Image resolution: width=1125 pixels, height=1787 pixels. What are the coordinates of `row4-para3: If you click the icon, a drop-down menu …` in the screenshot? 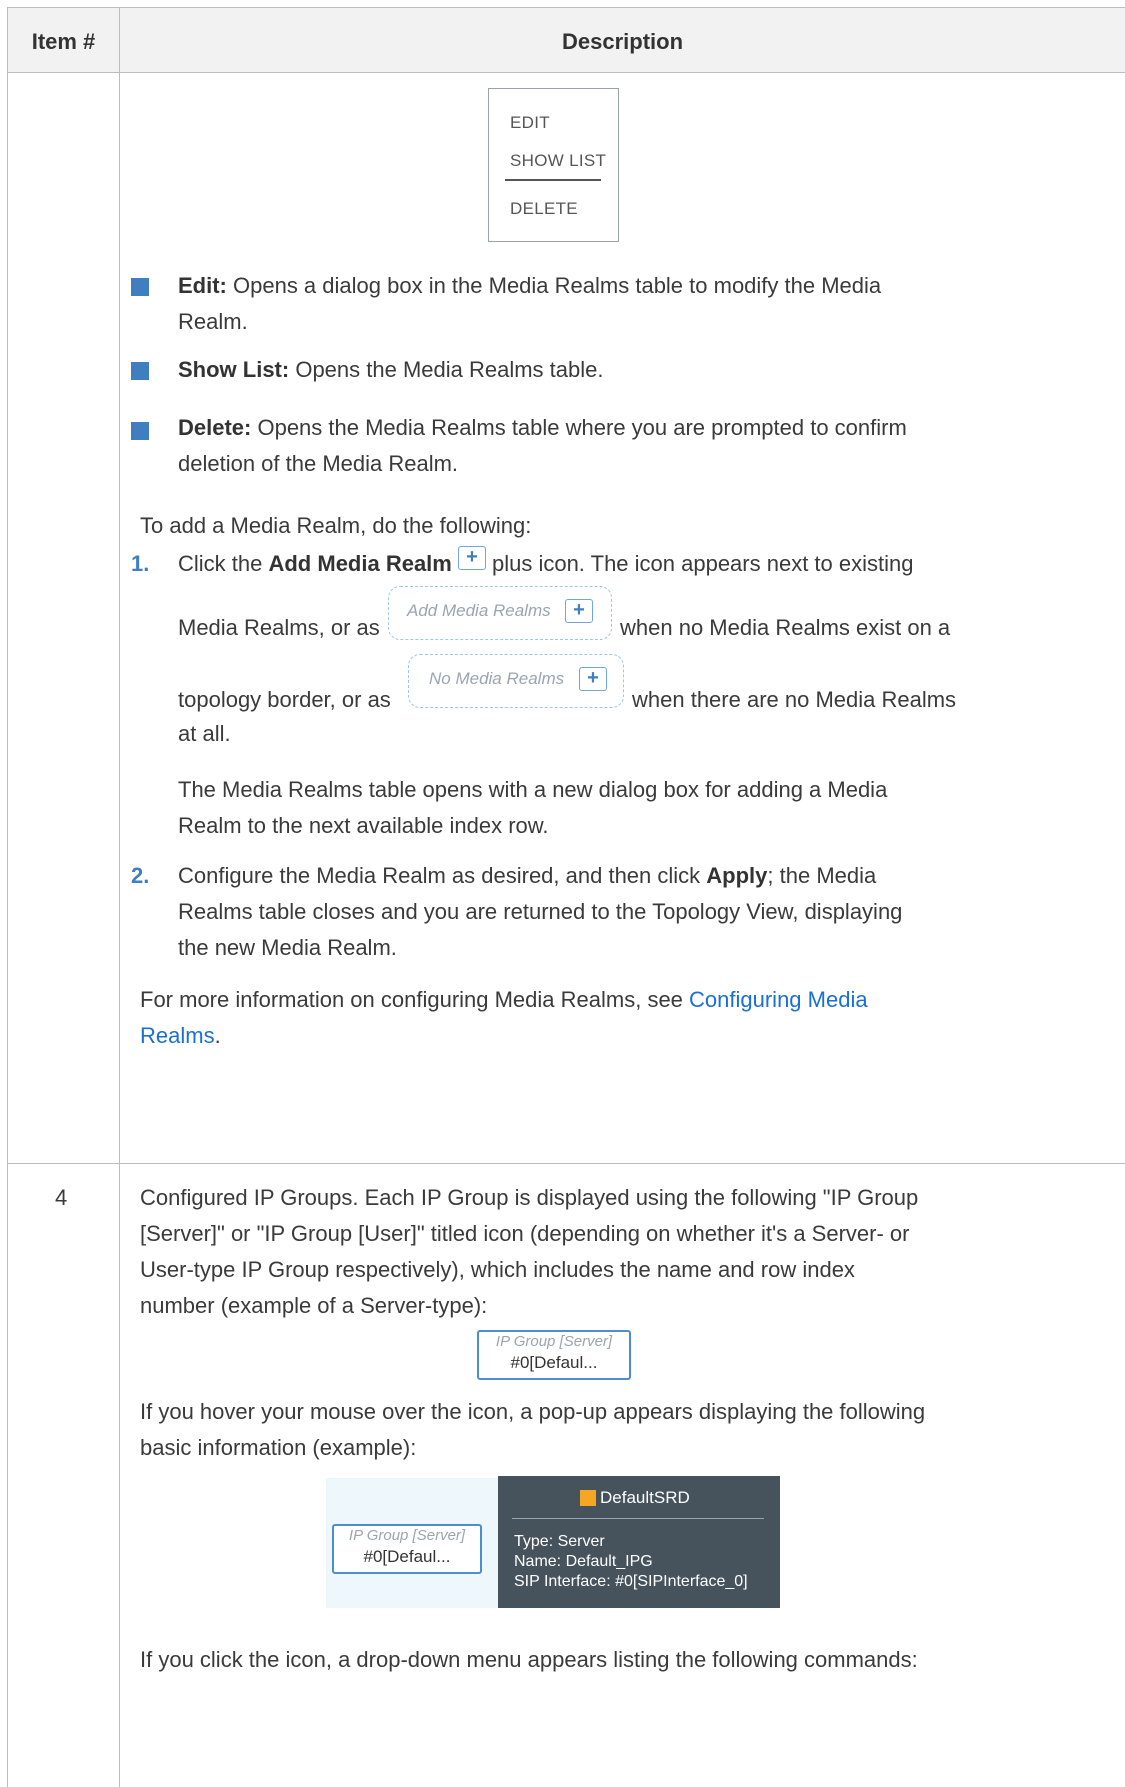 It's located at (529, 1659).